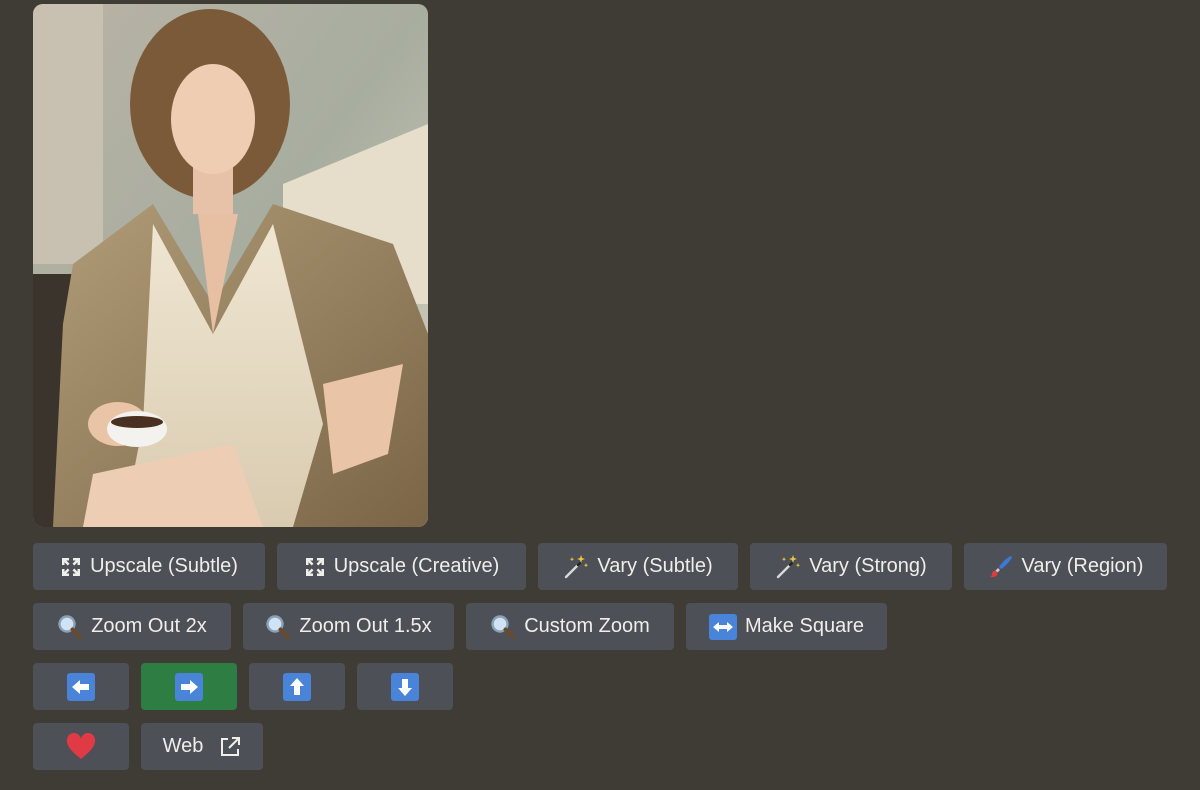 The height and width of the screenshot is (790, 1200). I want to click on pan-down-button, so click(405, 686).